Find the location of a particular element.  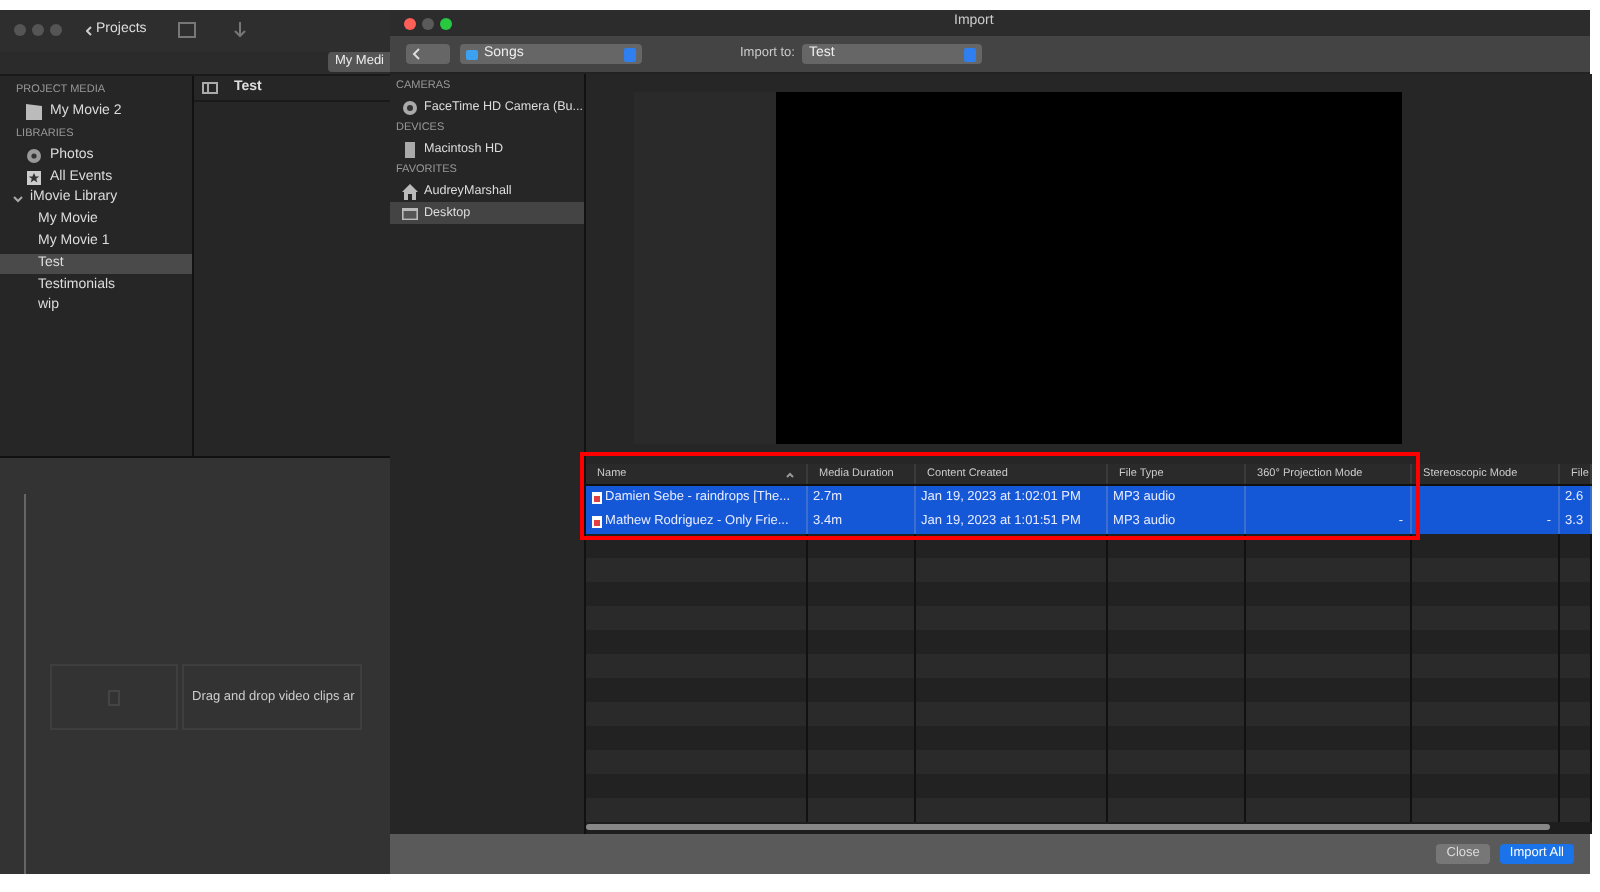

chevron-left-icon is located at coordinates (89, 30).